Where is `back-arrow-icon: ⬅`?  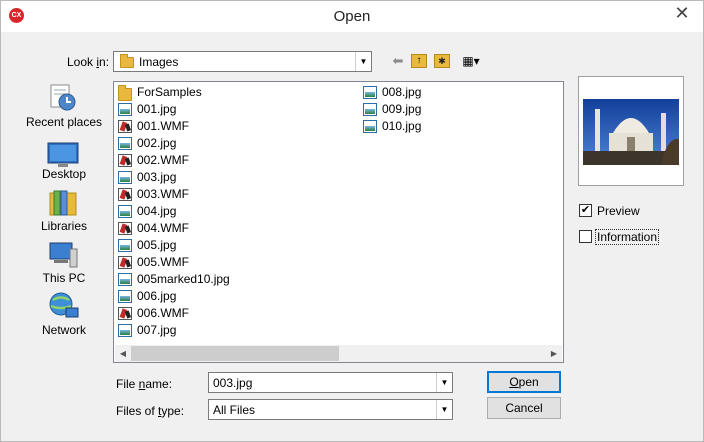 back-arrow-icon: ⬅ is located at coordinates (398, 61).